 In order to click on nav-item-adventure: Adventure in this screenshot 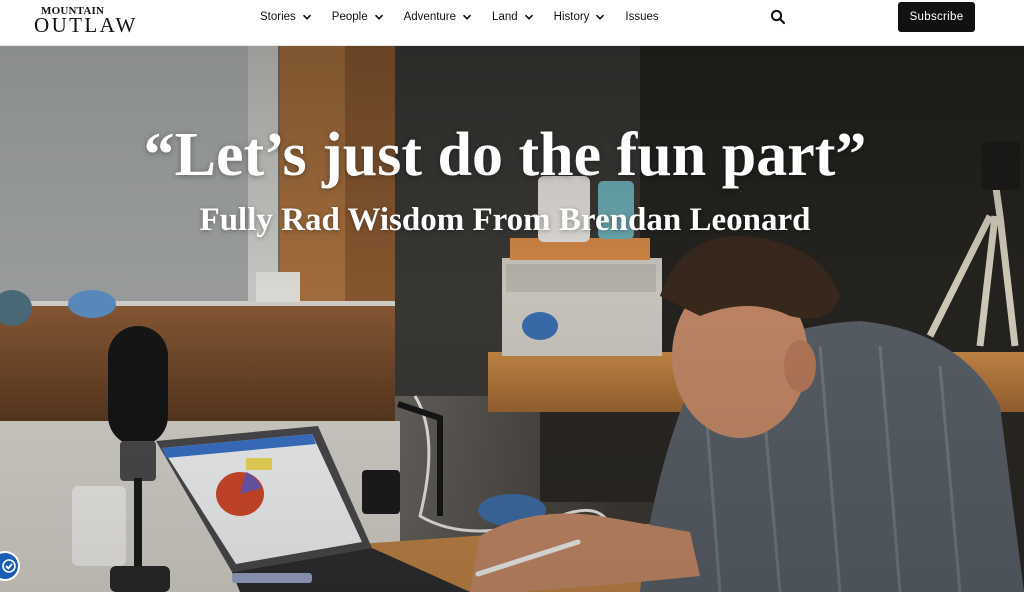, I will do `click(438, 17)`.